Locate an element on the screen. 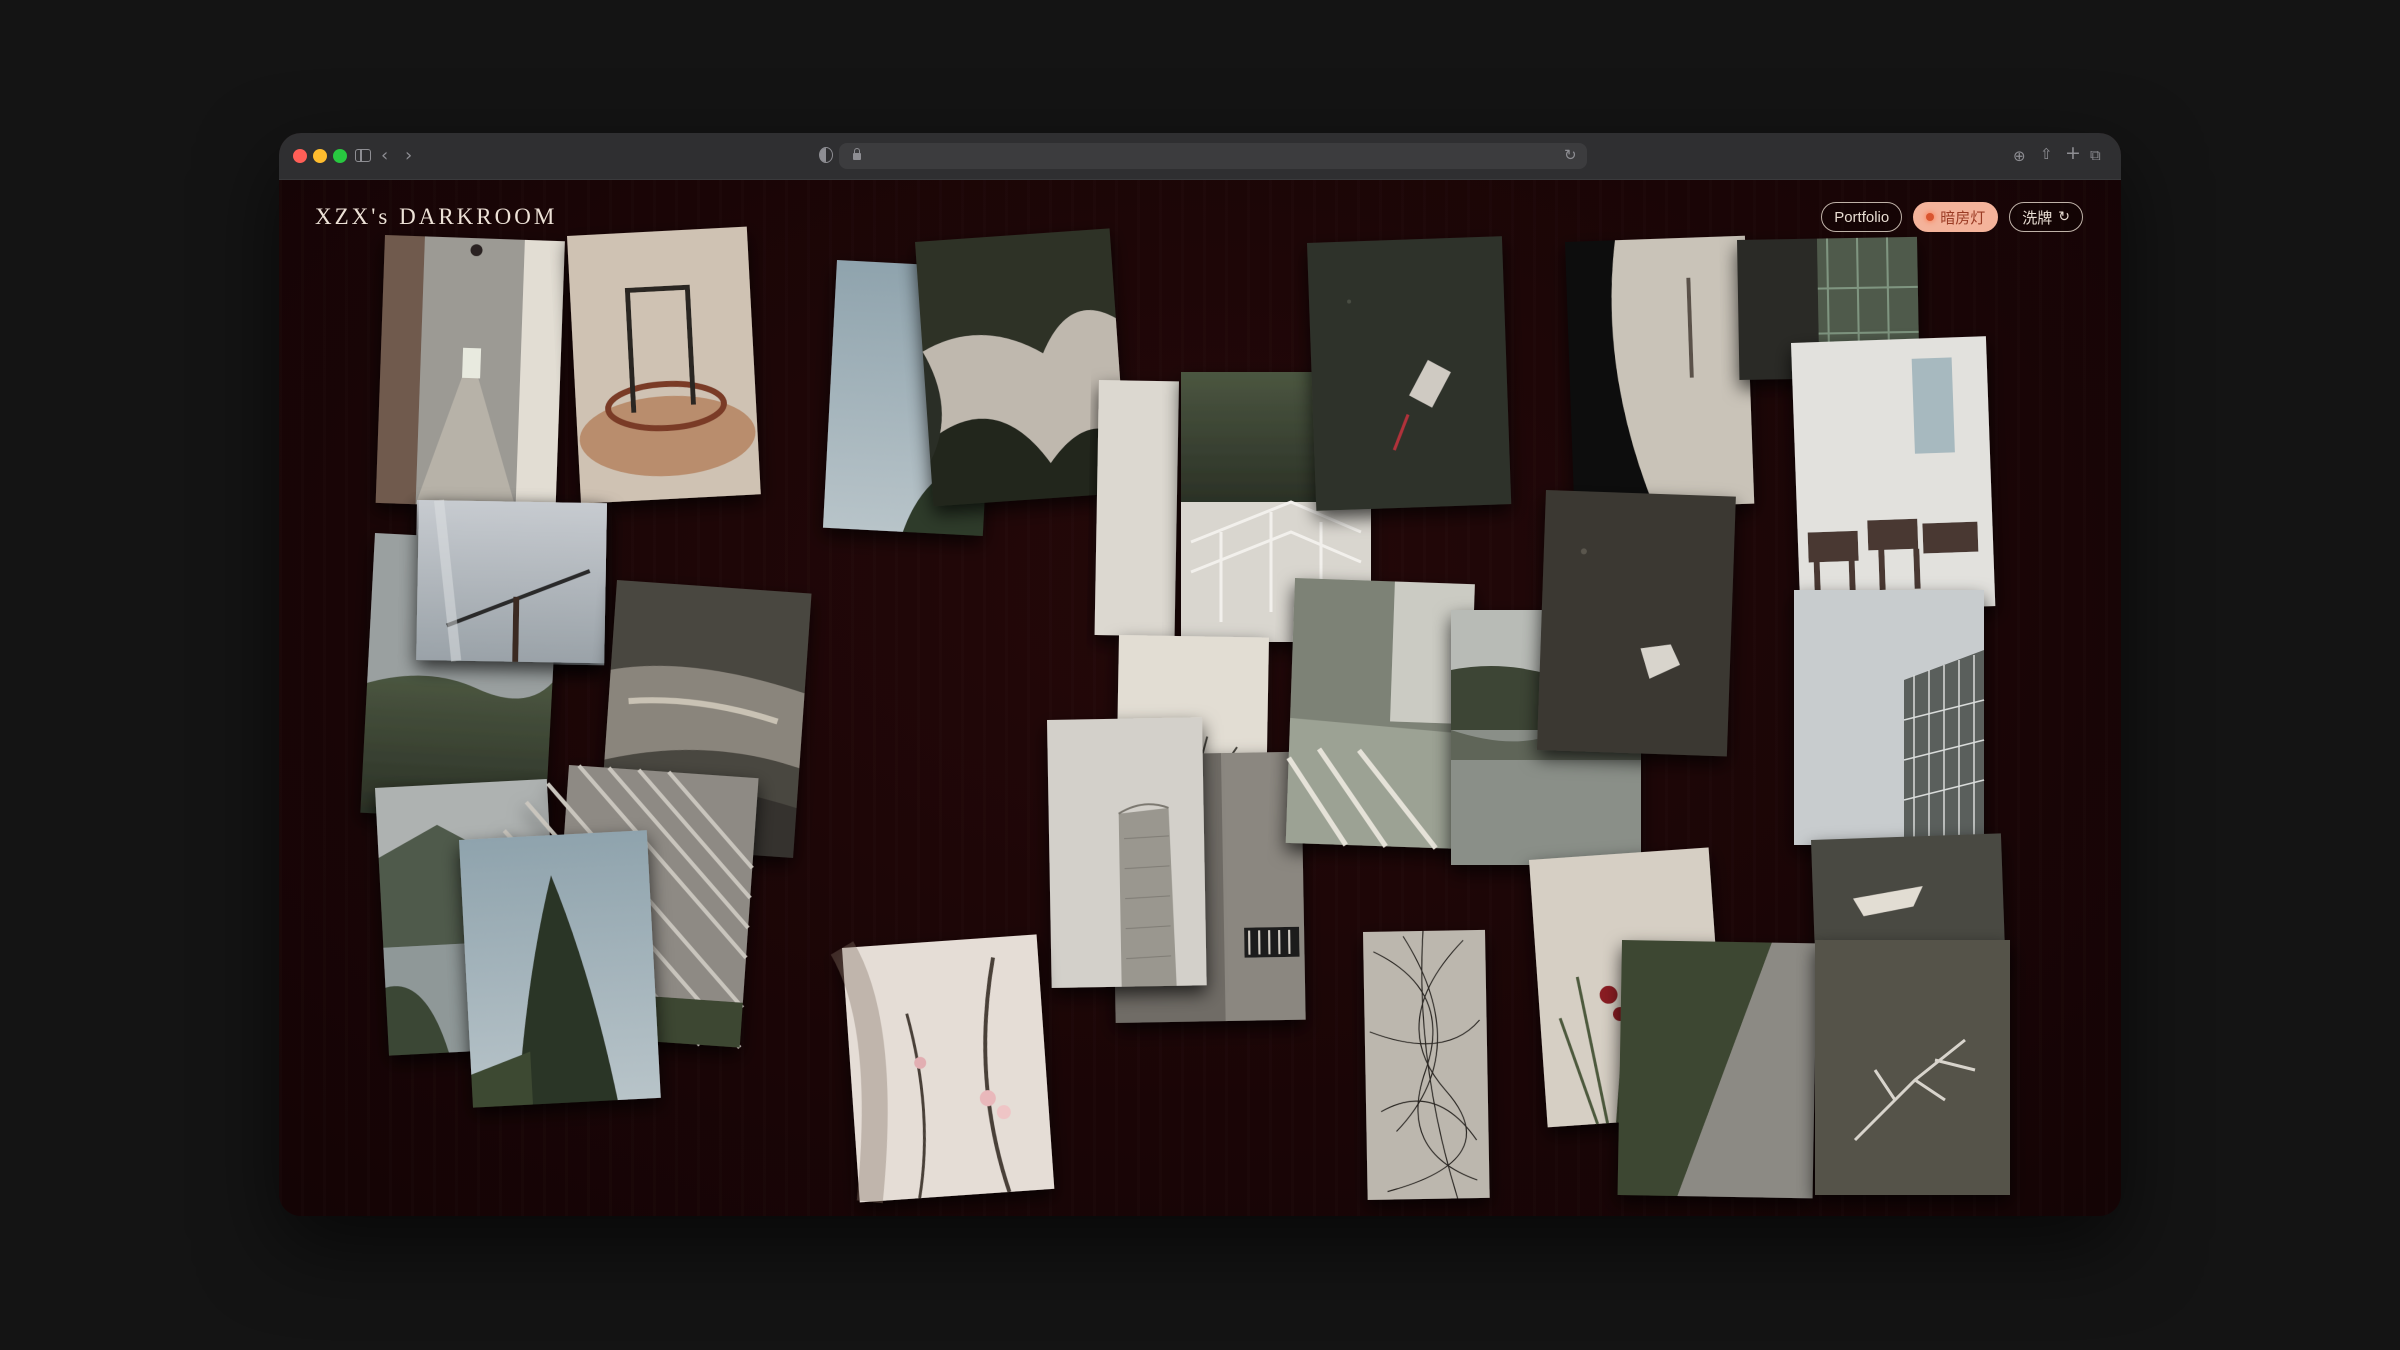 The height and width of the screenshot is (1350, 2400). zoom-button is located at coordinates (340, 156).